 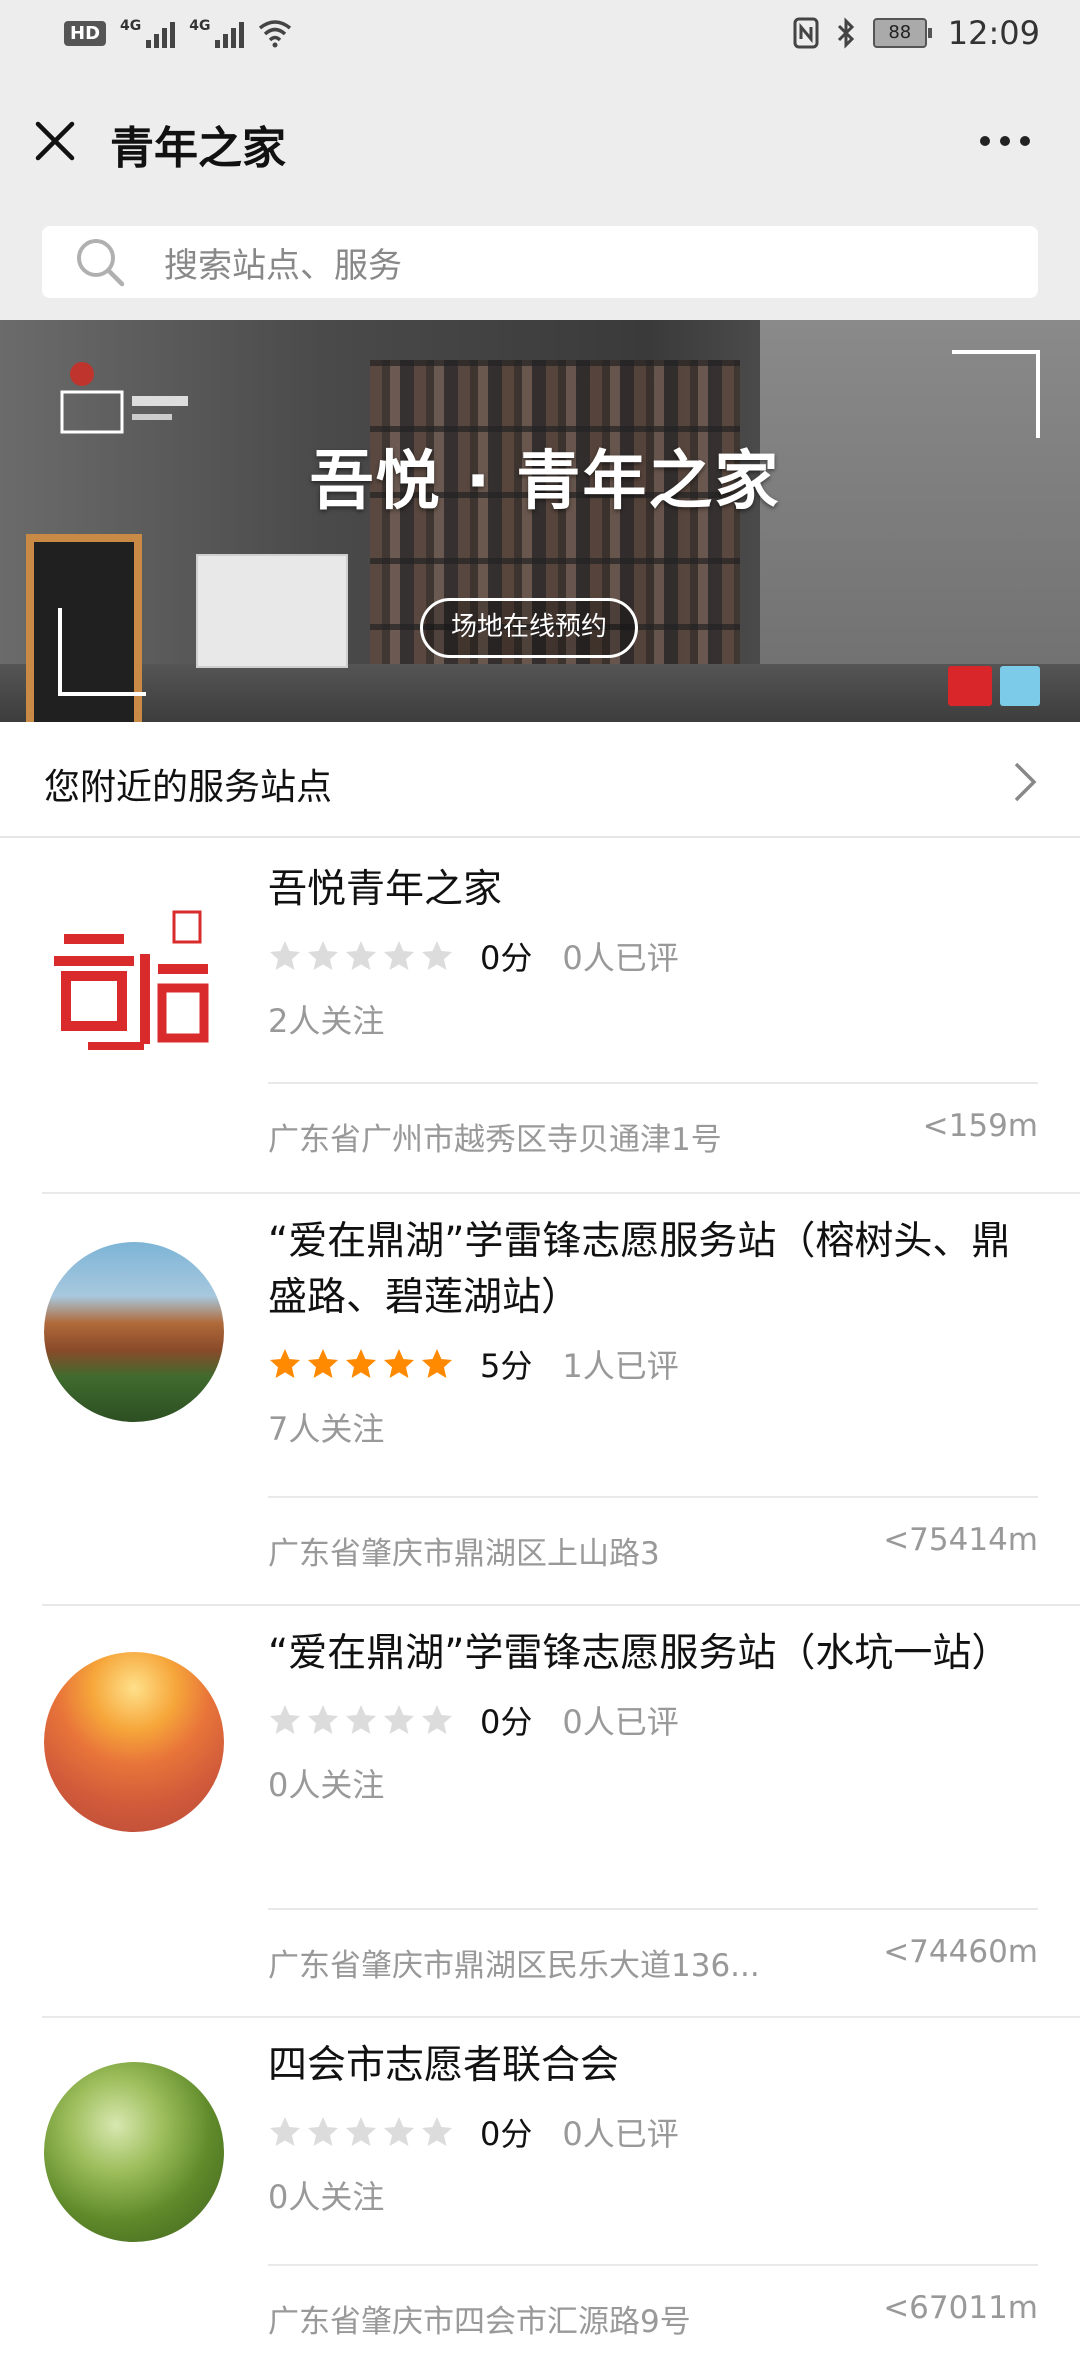 What do you see at coordinates (326, 1021) in the screenshot?
I see `follow-count: 2人关注` at bounding box center [326, 1021].